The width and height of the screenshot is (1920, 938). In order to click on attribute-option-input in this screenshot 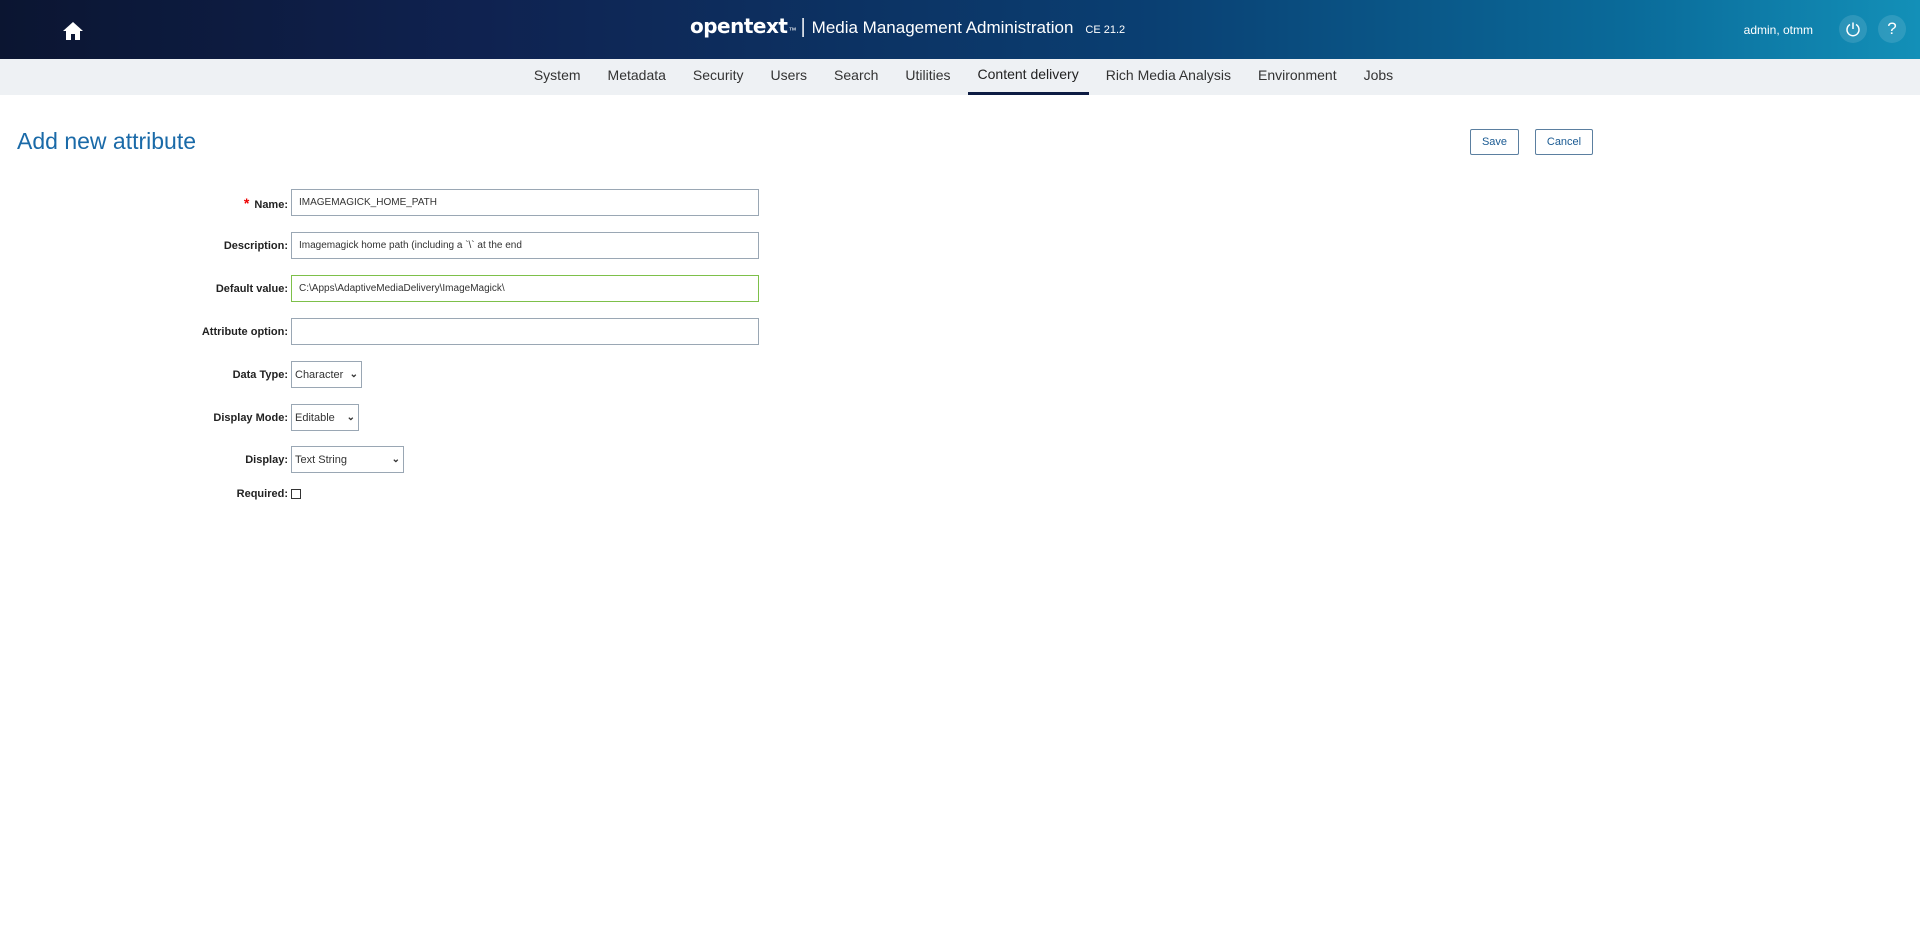, I will do `click(525, 331)`.